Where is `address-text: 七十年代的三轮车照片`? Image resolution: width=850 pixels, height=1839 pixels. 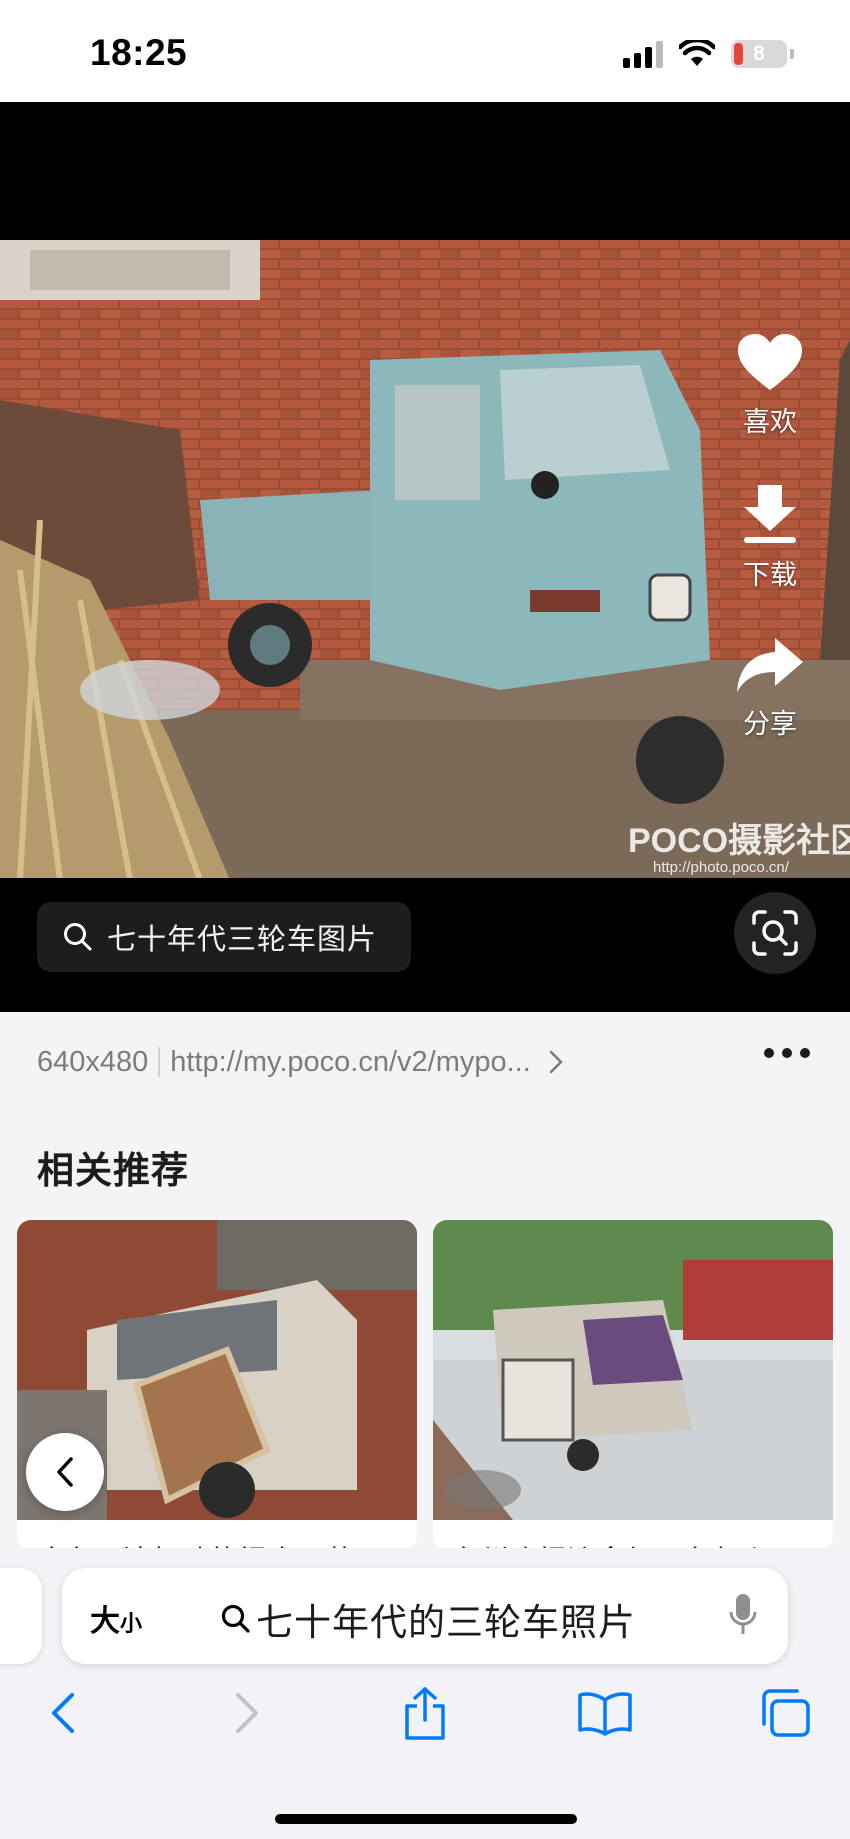
address-text: 七十年代的三轮车照片 is located at coordinates (446, 1622).